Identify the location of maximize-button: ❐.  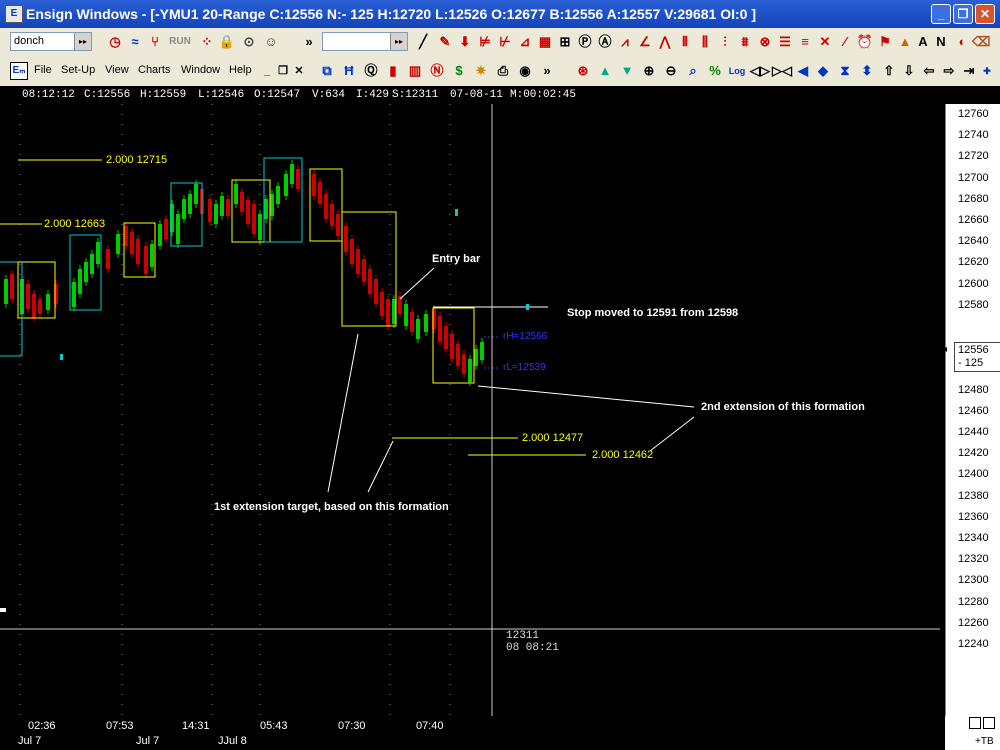
(963, 14).